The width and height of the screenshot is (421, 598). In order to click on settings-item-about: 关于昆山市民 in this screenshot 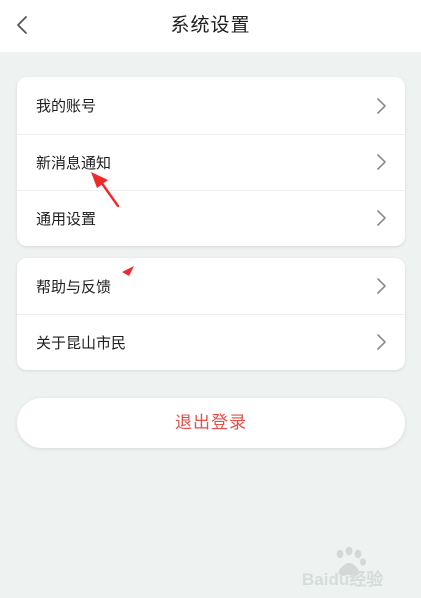, I will do `click(211, 342)`.